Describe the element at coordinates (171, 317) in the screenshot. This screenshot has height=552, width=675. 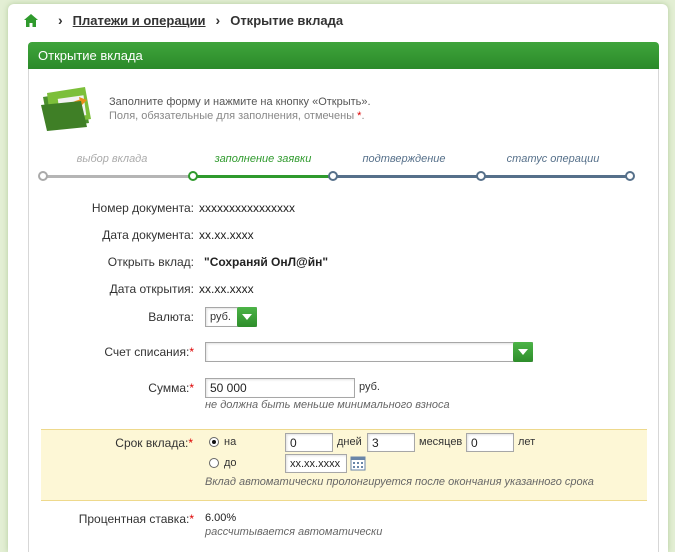
I see `currency-label: Валюта:` at that location.